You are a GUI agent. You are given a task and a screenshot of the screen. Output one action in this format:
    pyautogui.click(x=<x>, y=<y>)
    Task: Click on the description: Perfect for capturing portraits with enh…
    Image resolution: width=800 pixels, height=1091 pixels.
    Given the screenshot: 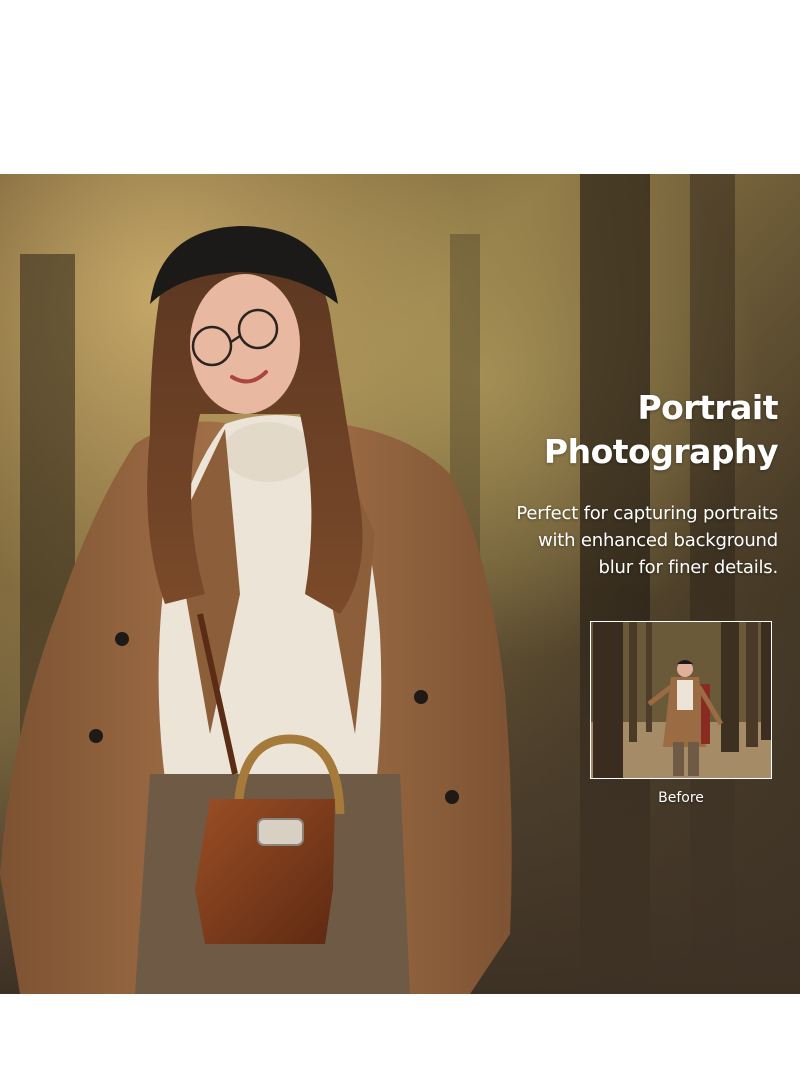 What is the action you would take?
    pyautogui.click(x=618, y=540)
    